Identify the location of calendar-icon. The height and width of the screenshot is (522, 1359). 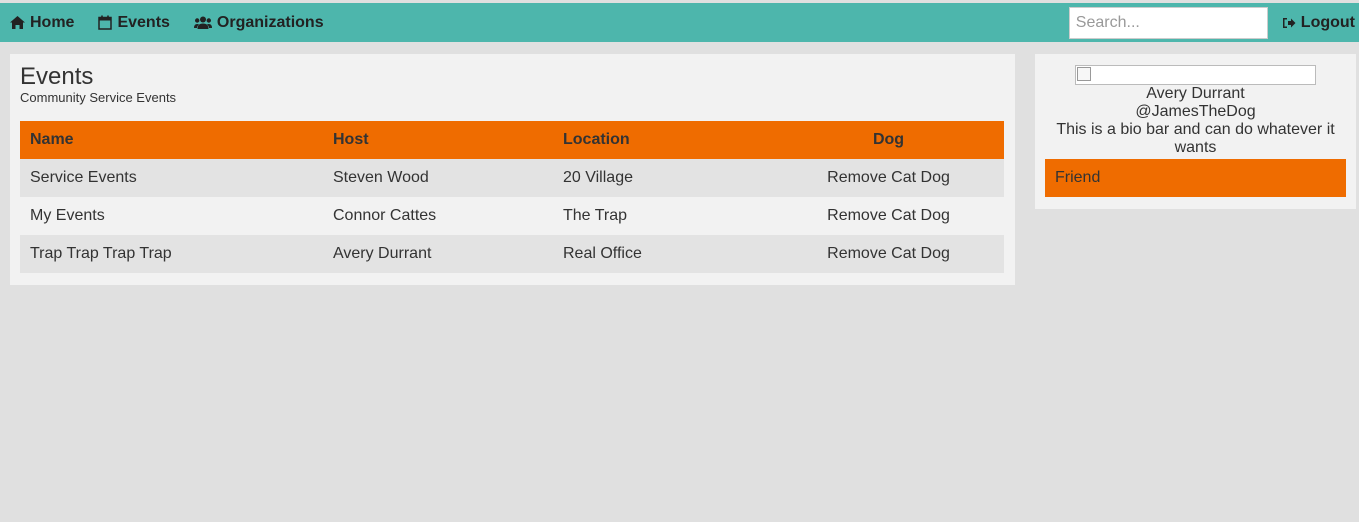
(105, 22).